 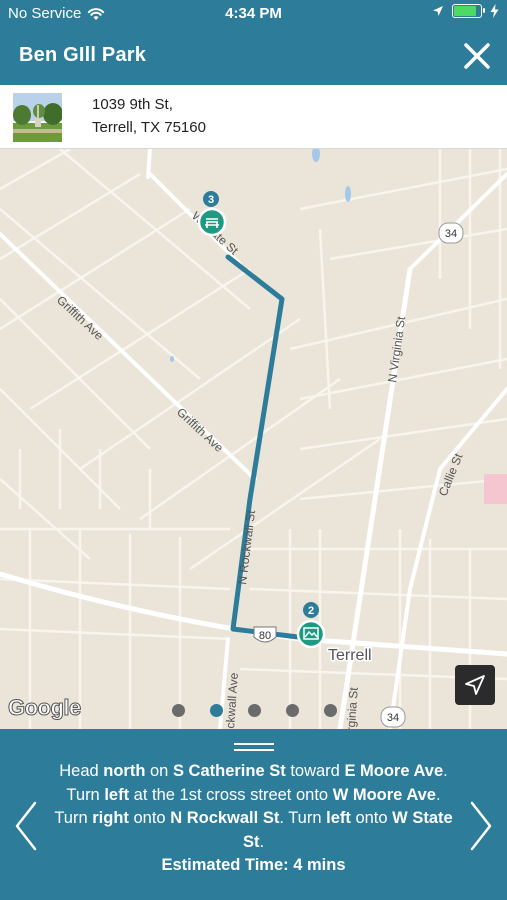 What do you see at coordinates (315, 771) in the screenshot?
I see `direction-text-segment: toward` at bounding box center [315, 771].